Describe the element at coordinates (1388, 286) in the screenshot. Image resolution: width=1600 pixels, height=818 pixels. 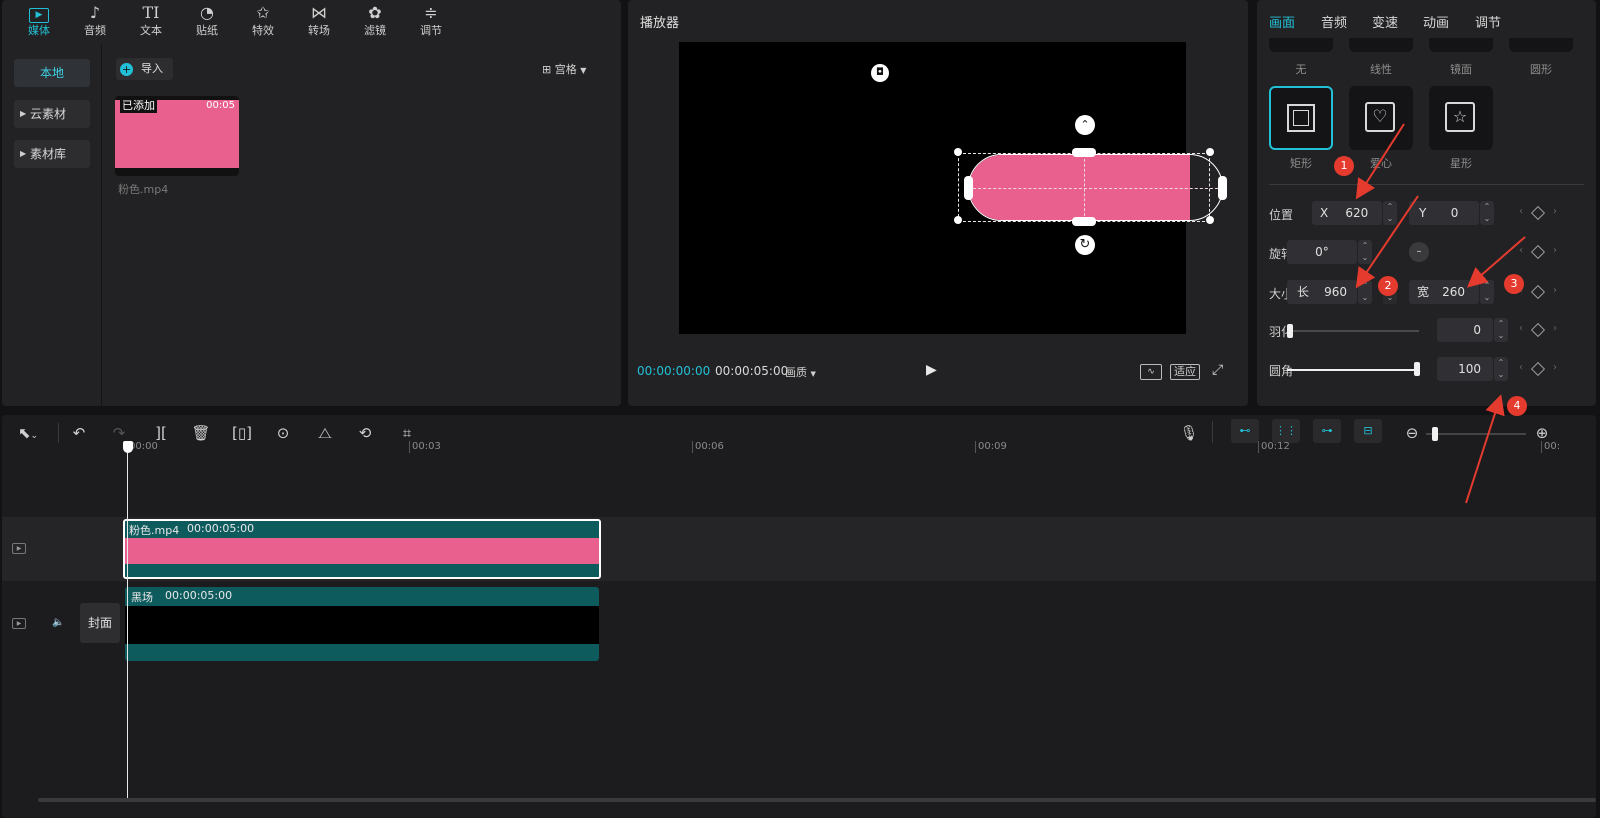
I see `annotation-badge: 2` at that location.